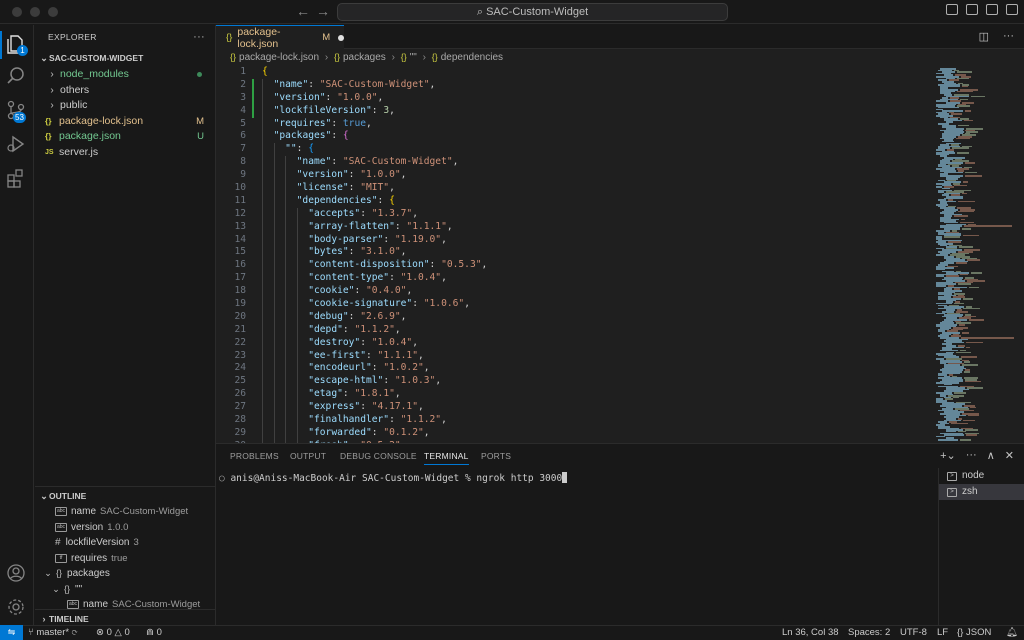 This screenshot has width=1024, height=640. I want to click on code-text: "version": "1.0.0",, so click(328, 97).